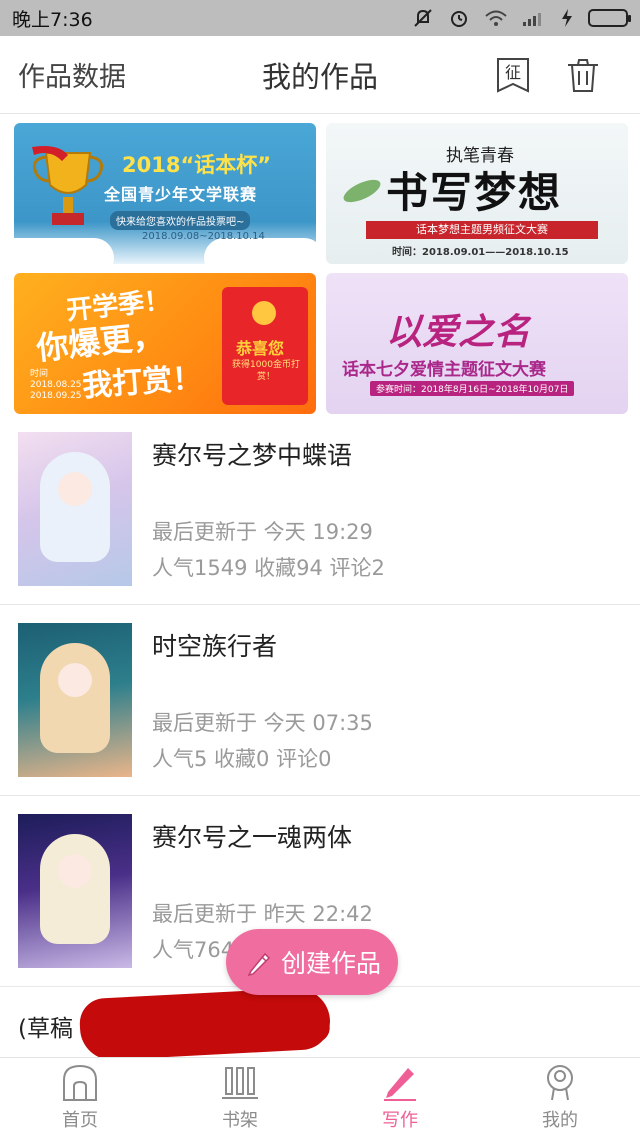 The image size is (640, 1138). Describe the element at coordinates (240, 1083) in the screenshot. I see `bookshelf-icon` at that location.